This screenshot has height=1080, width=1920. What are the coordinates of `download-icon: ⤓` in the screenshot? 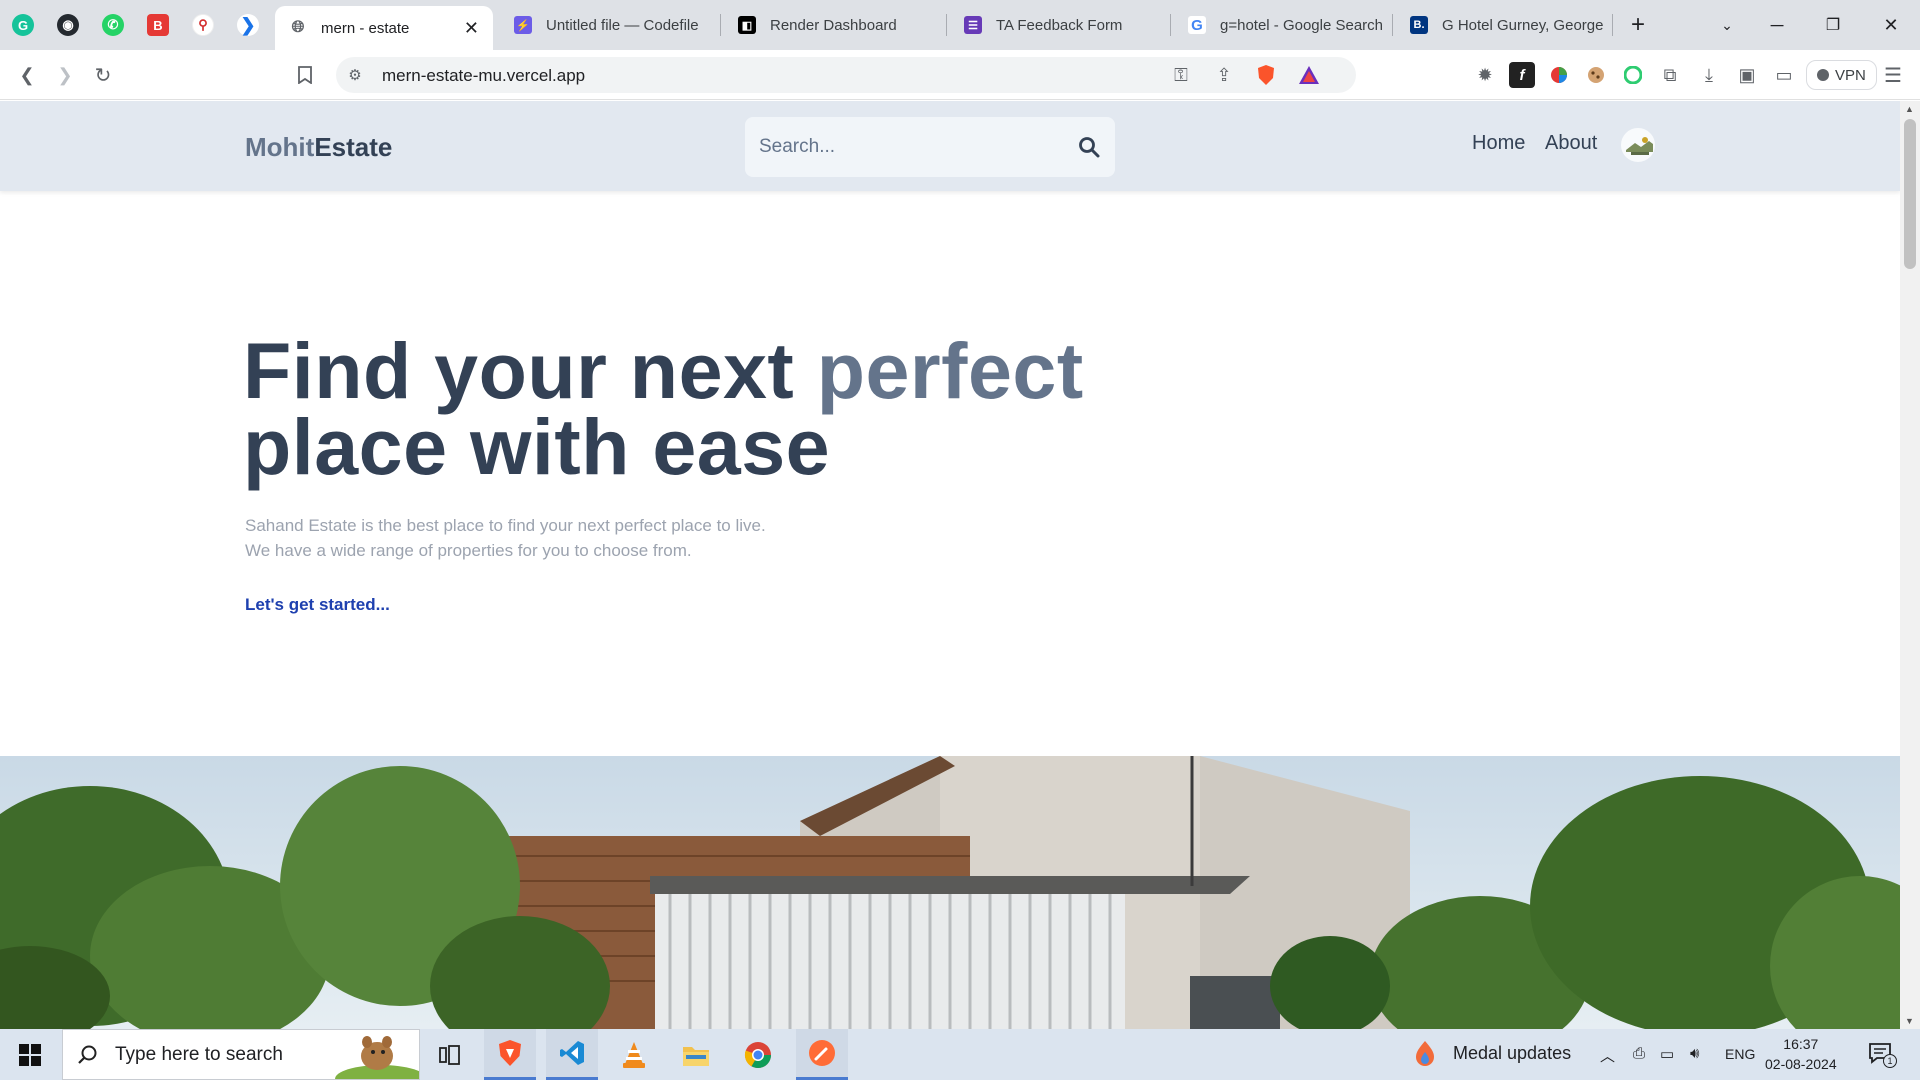 It's located at (1709, 75).